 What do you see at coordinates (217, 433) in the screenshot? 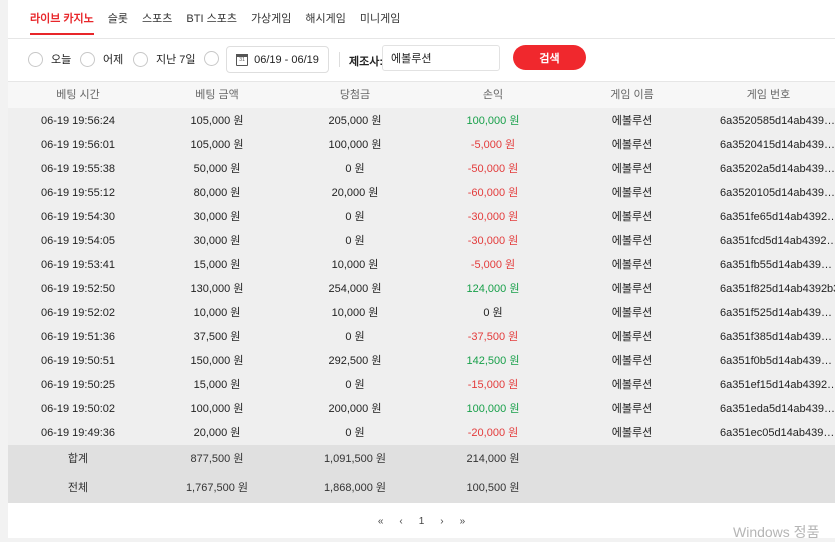
I see `cell-bet-amount: 20,000 원` at bounding box center [217, 433].